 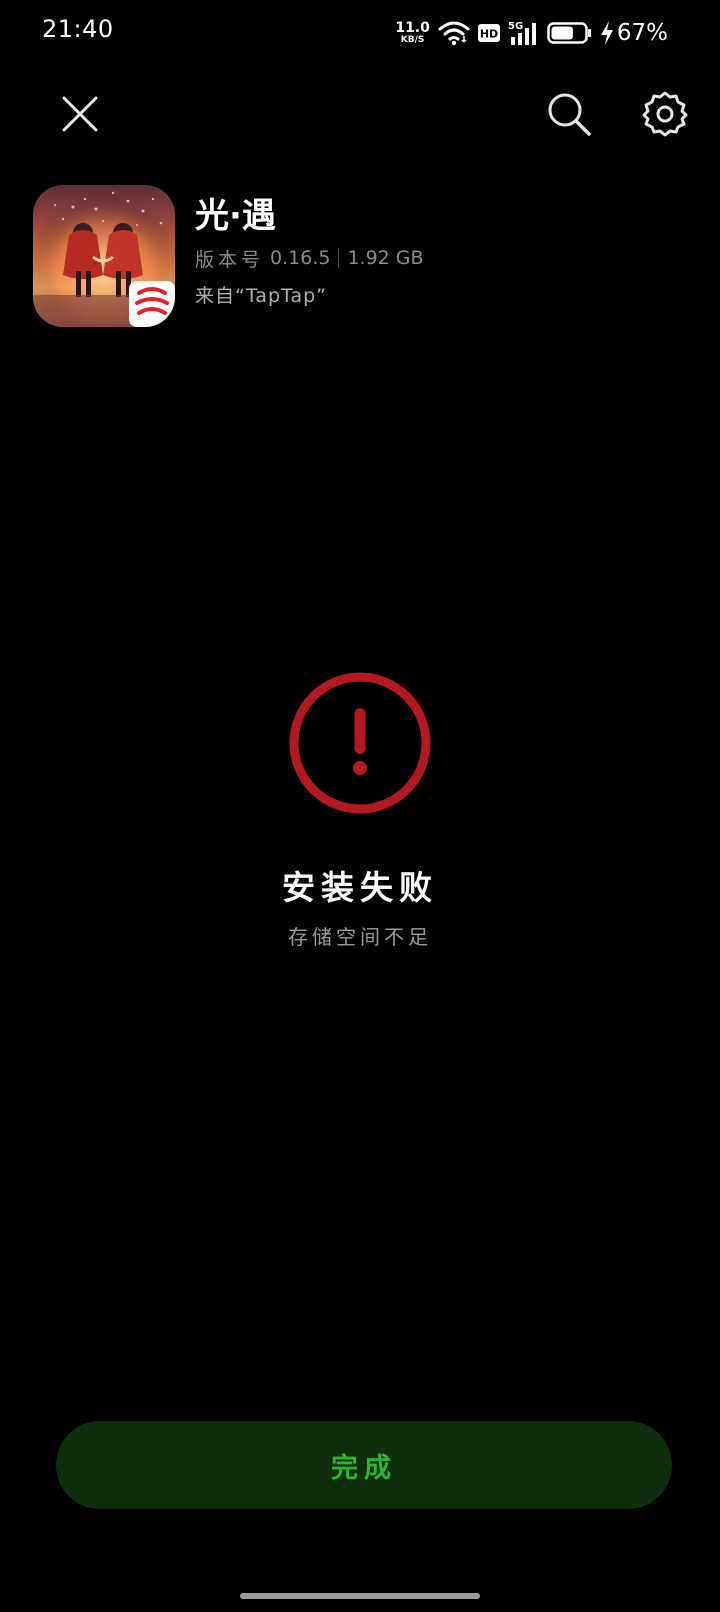 I want to click on status-indicators: 11.0 KB/S HD 5G 67%, so click(x=531, y=33).